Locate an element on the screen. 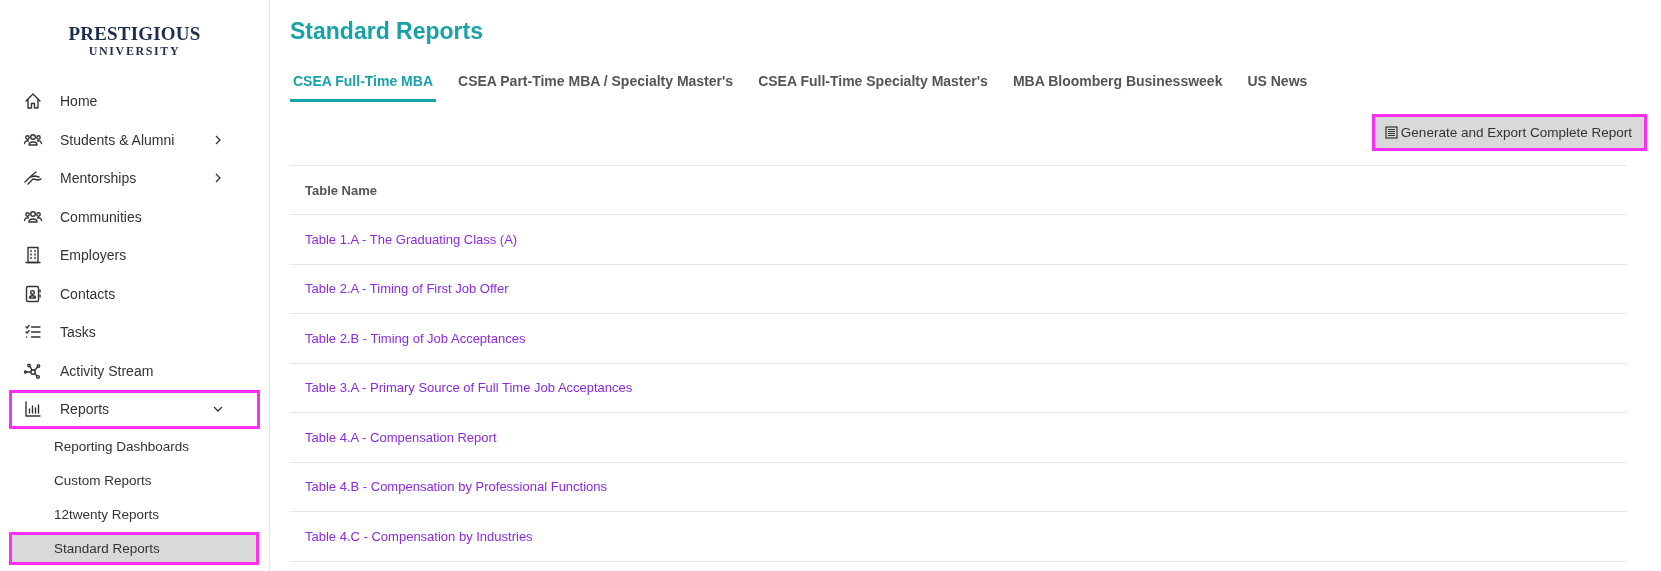 The width and height of the screenshot is (1661, 571). sidebar-item: Mentorships is located at coordinates (134, 178).